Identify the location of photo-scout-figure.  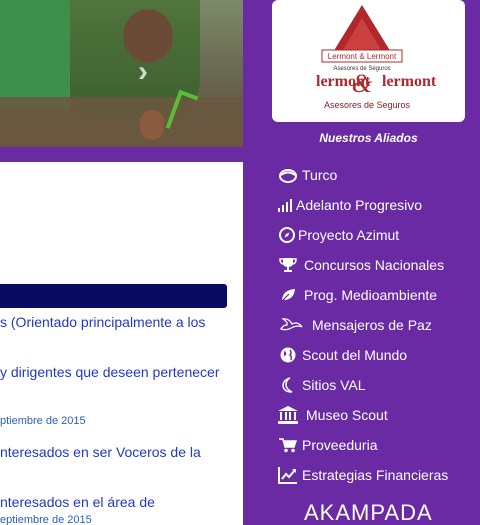
(35, 55).